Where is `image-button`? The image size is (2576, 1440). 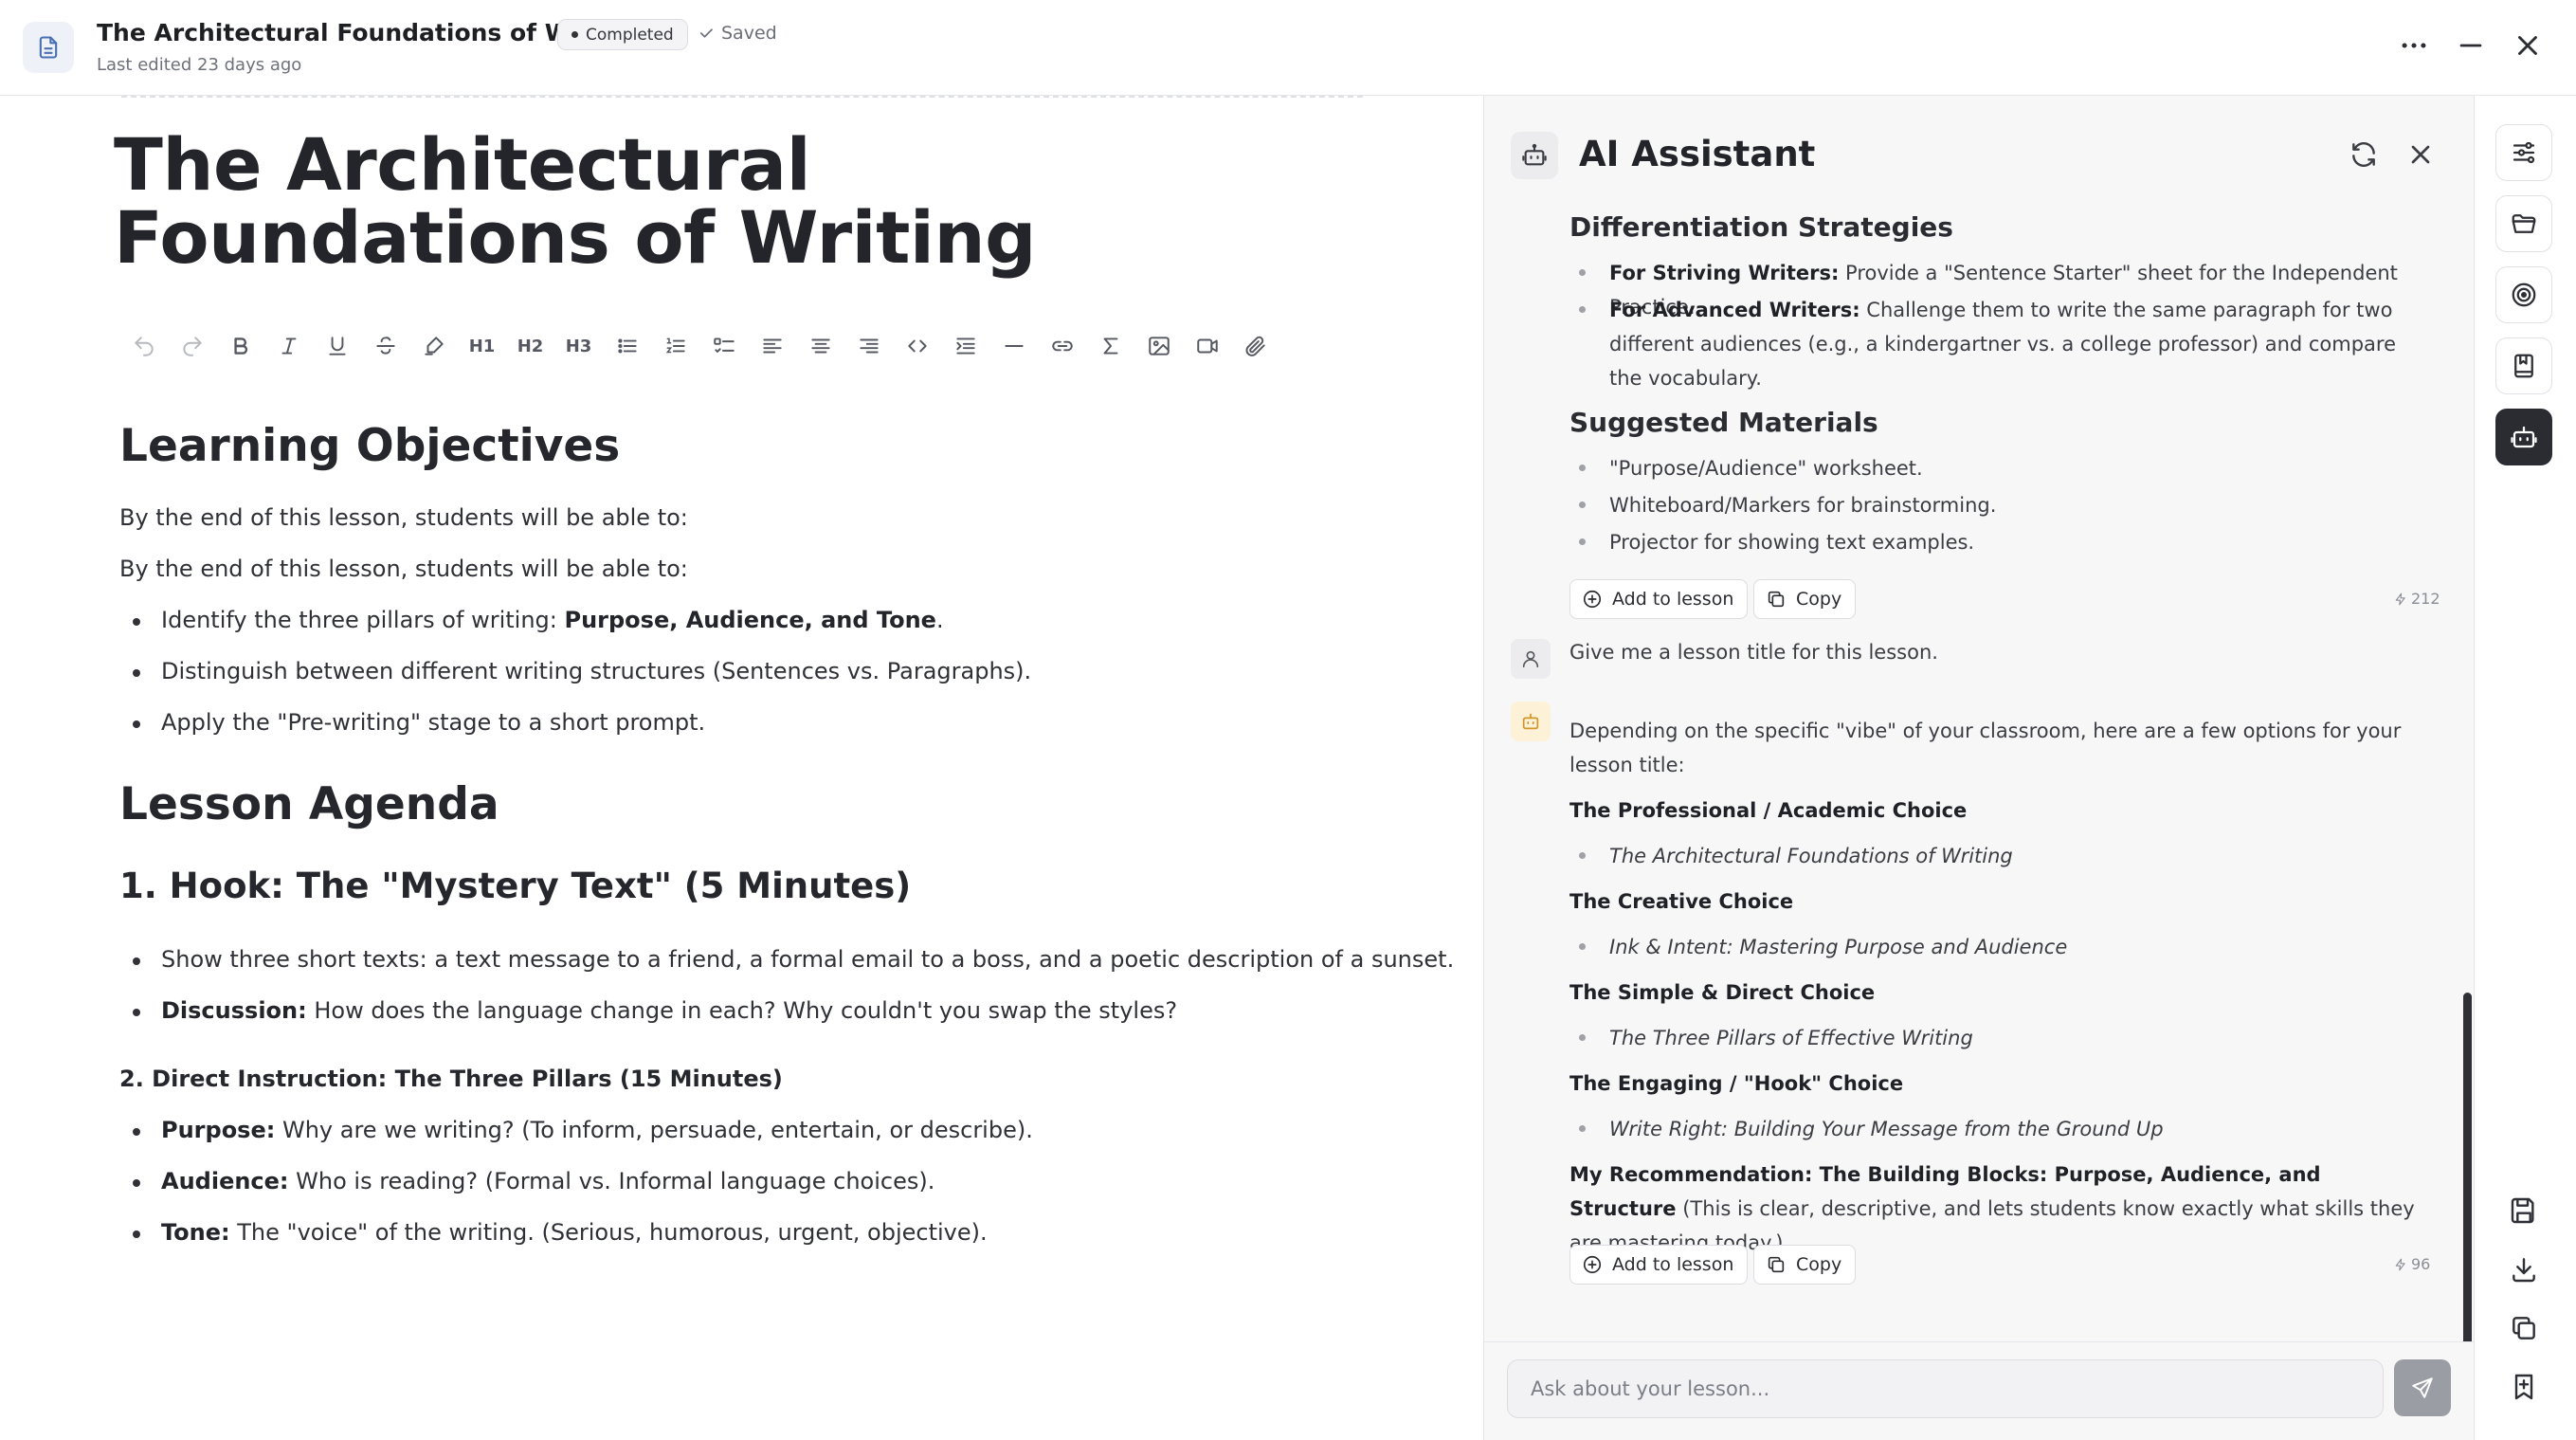 image-button is located at coordinates (1158, 346).